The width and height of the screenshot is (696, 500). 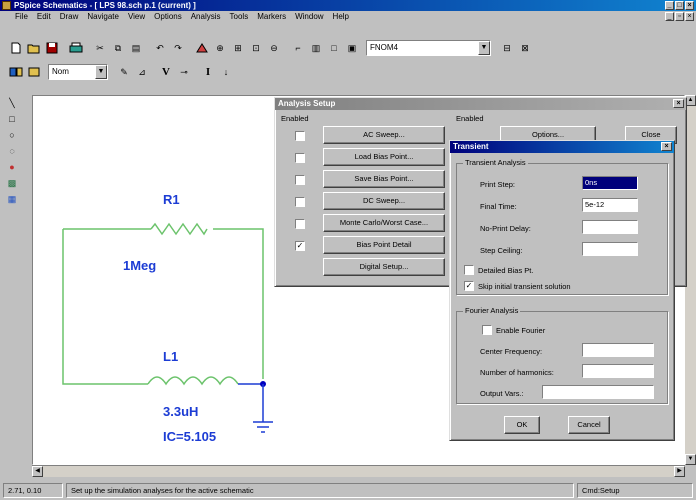 I want to click on zoom-out-icon: ⊖, so click(x=274, y=48).